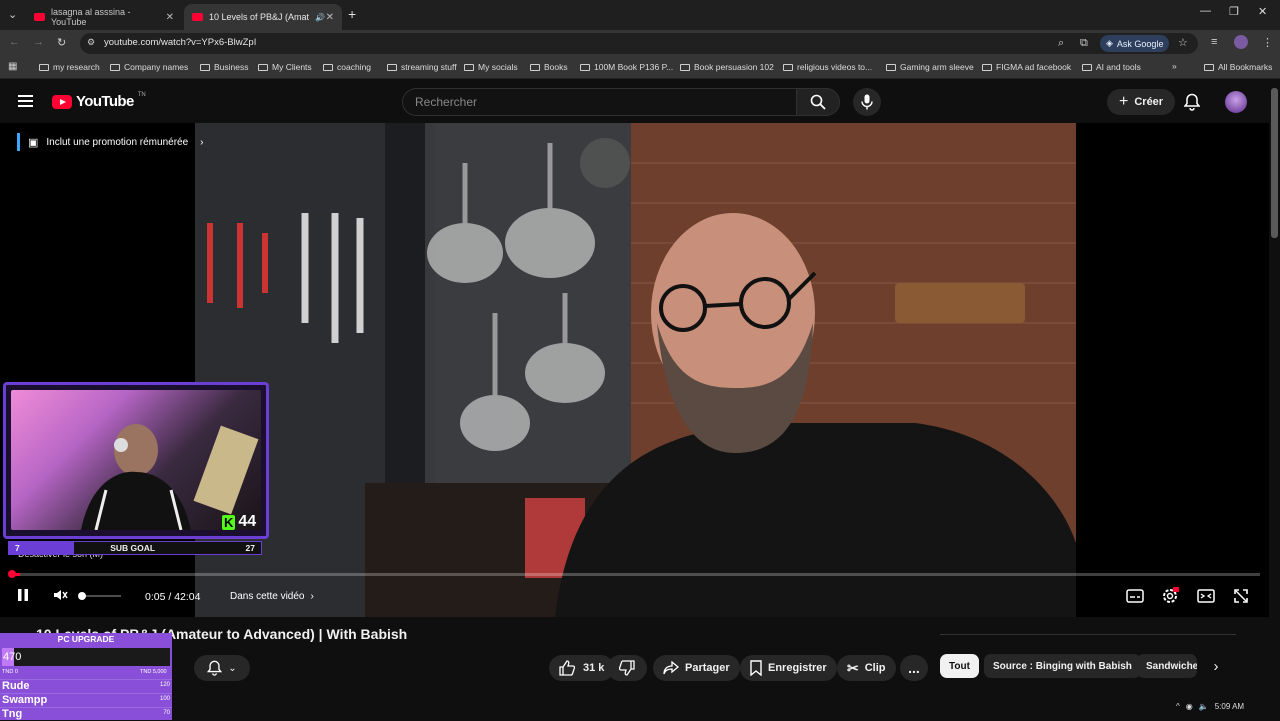 The image size is (1280, 721). I want to click on search-button, so click(818, 102).